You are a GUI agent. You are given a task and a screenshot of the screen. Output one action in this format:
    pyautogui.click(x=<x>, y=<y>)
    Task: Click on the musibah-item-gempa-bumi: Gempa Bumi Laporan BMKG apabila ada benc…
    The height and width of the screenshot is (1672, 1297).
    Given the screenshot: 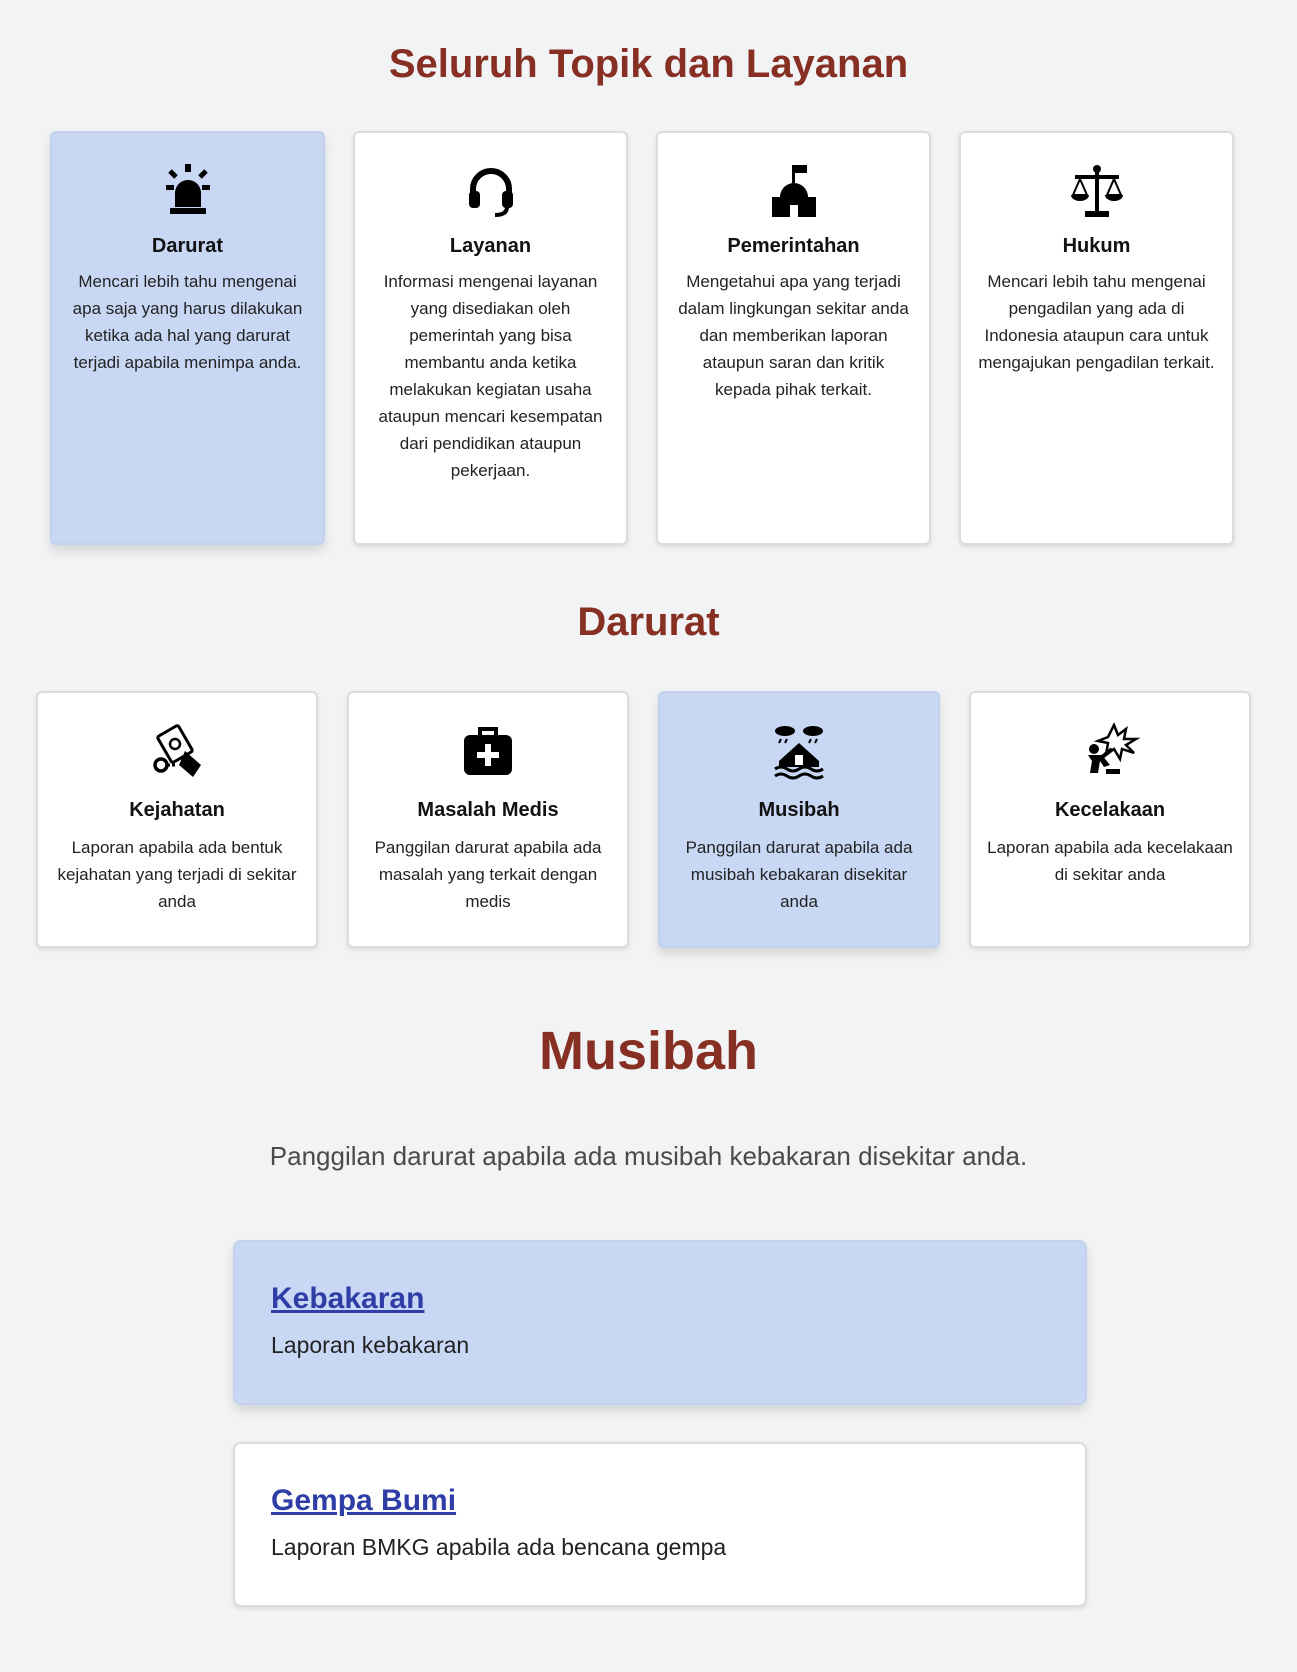 What is the action you would take?
    pyautogui.click(x=660, y=1524)
    